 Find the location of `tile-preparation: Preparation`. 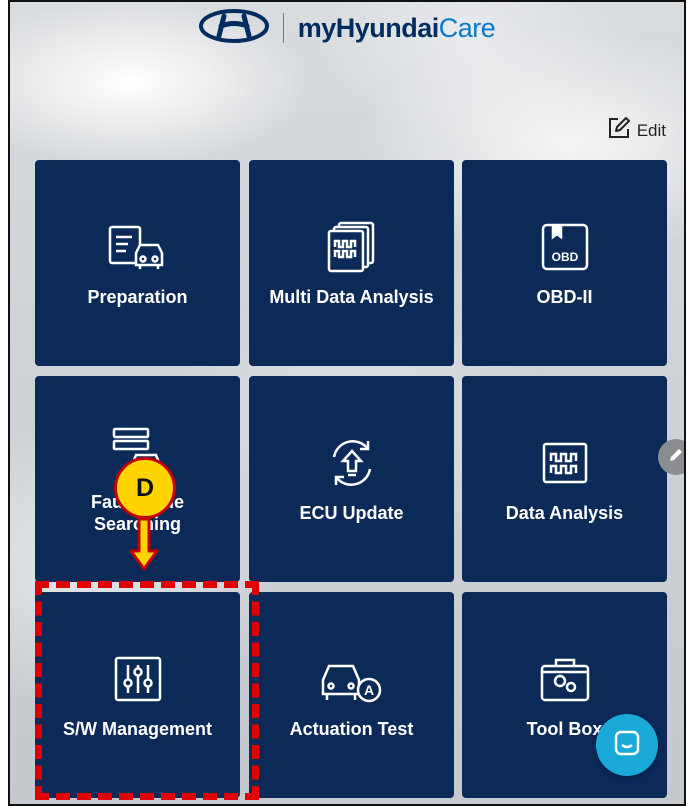

tile-preparation: Preparation is located at coordinates (137, 263).